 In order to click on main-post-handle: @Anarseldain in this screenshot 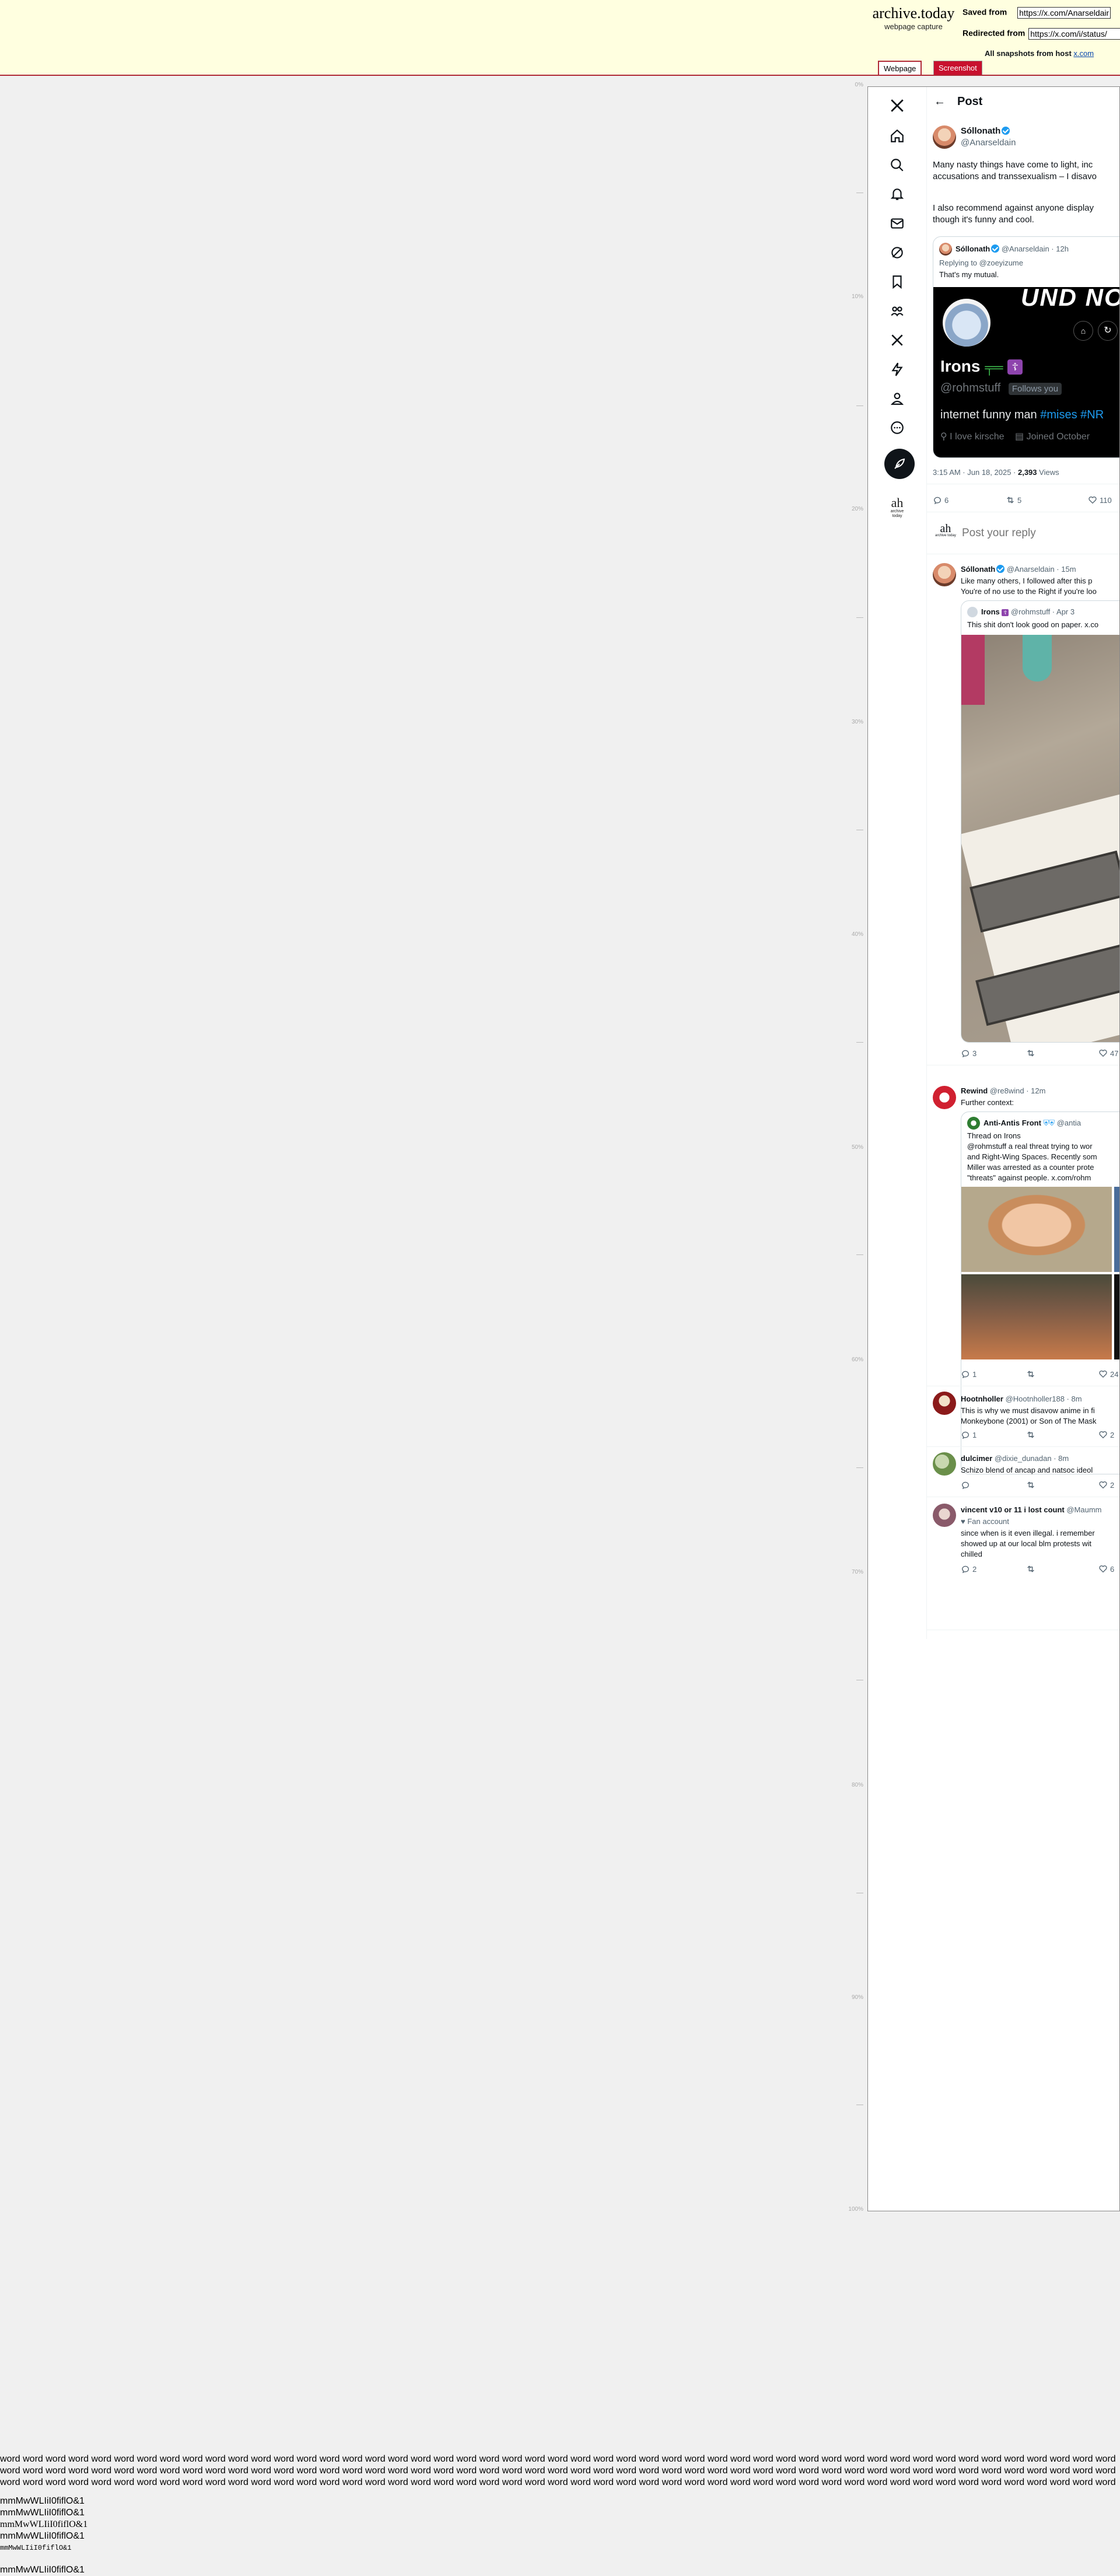, I will do `click(988, 143)`.